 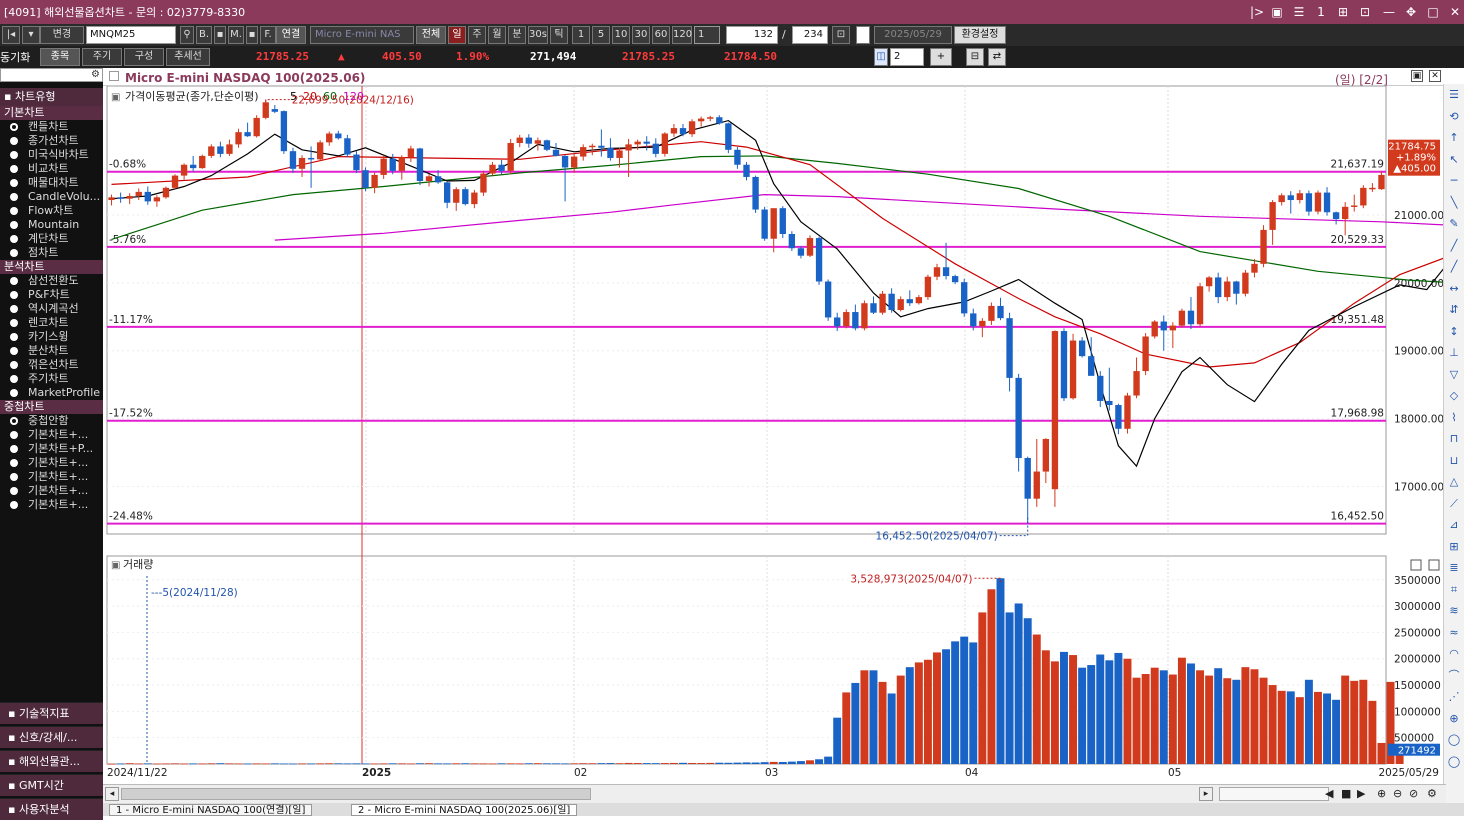 What do you see at coordinates (51, 323) in the screenshot?
I see `sidebar-item: 렌코차트` at bounding box center [51, 323].